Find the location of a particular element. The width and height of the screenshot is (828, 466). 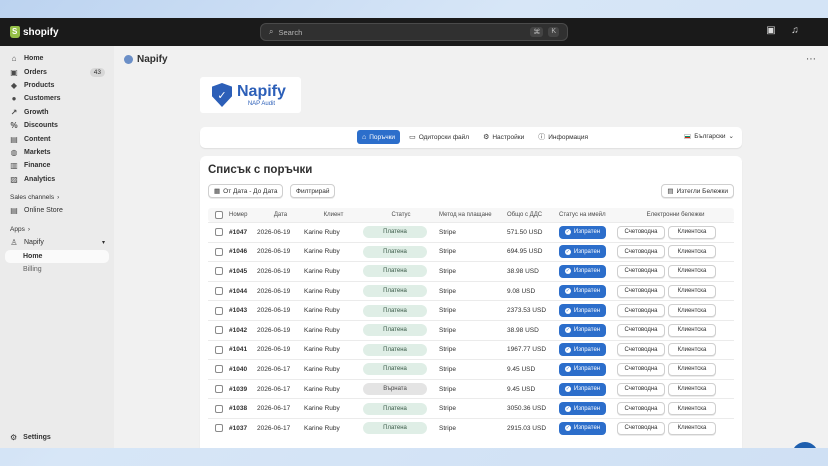

info-icon: ⓘ is located at coordinates (542, 137).